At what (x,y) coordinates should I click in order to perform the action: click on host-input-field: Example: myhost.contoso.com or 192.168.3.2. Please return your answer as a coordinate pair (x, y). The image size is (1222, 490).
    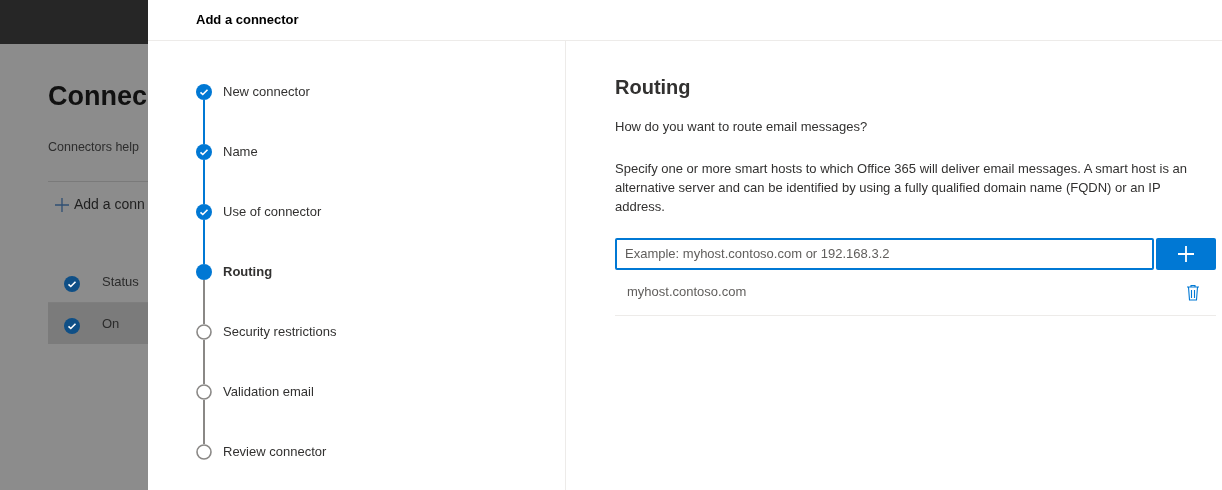
    Looking at the image, I should click on (884, 253).